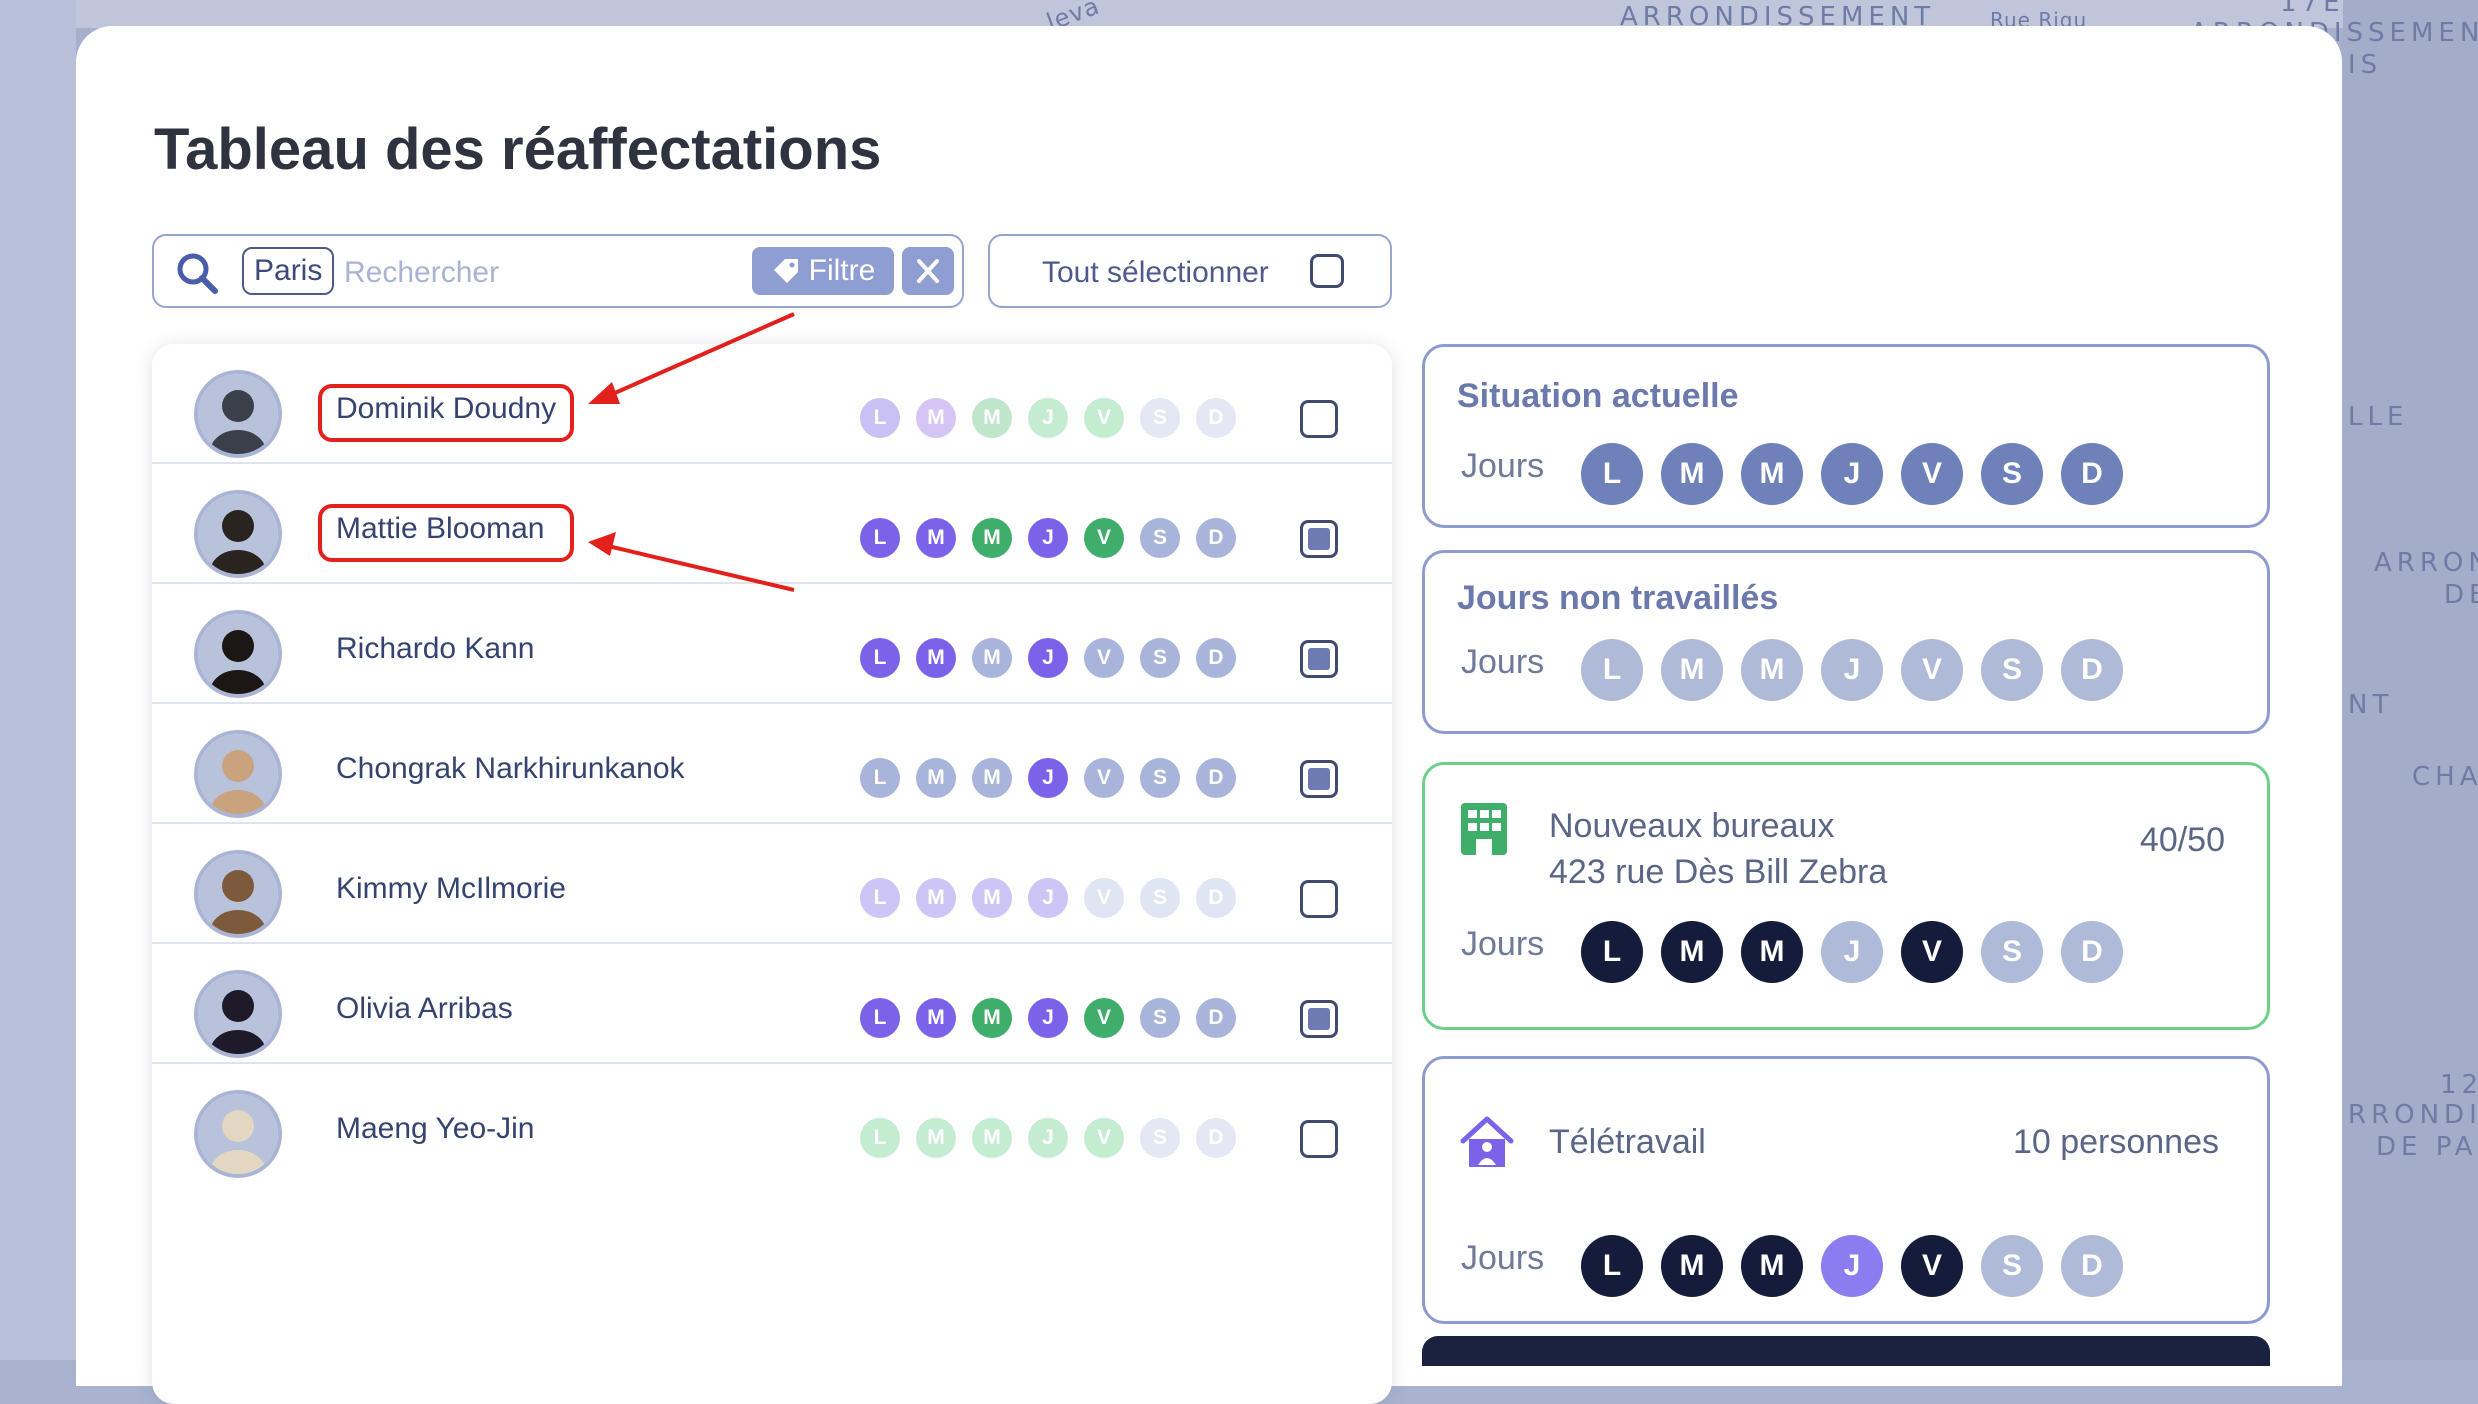  Describe the element at coordinates (691, 452) in the screenshot. I see `annotation-arrows` at that location.